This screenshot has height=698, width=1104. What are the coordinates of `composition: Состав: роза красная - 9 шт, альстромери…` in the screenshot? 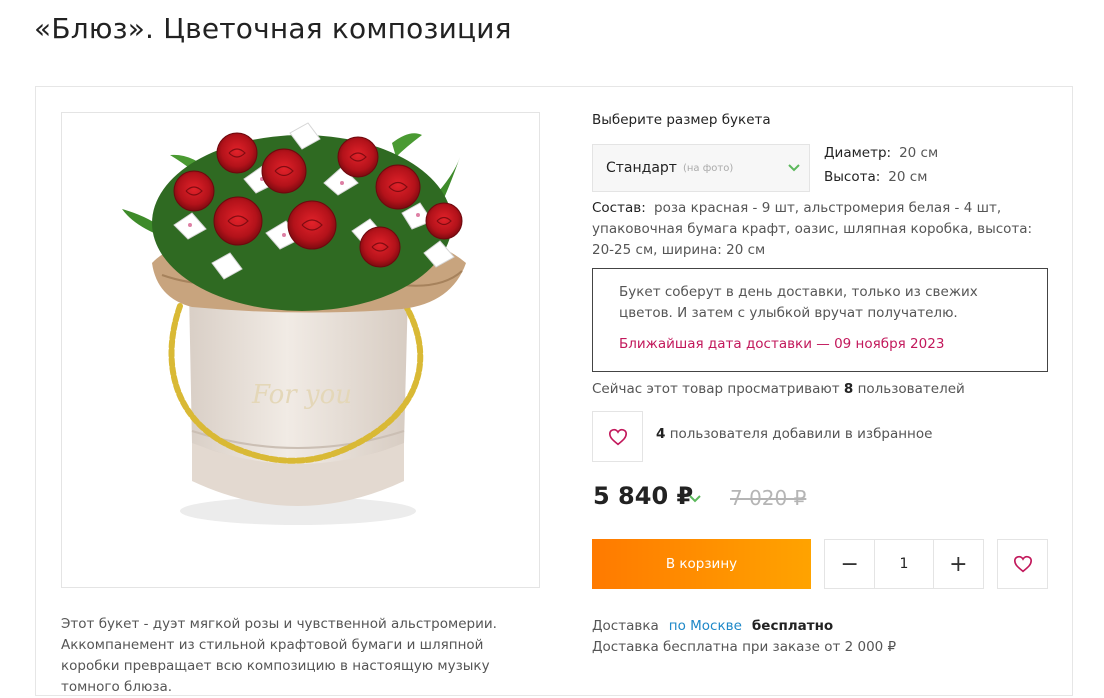 It's located at (822, 229).